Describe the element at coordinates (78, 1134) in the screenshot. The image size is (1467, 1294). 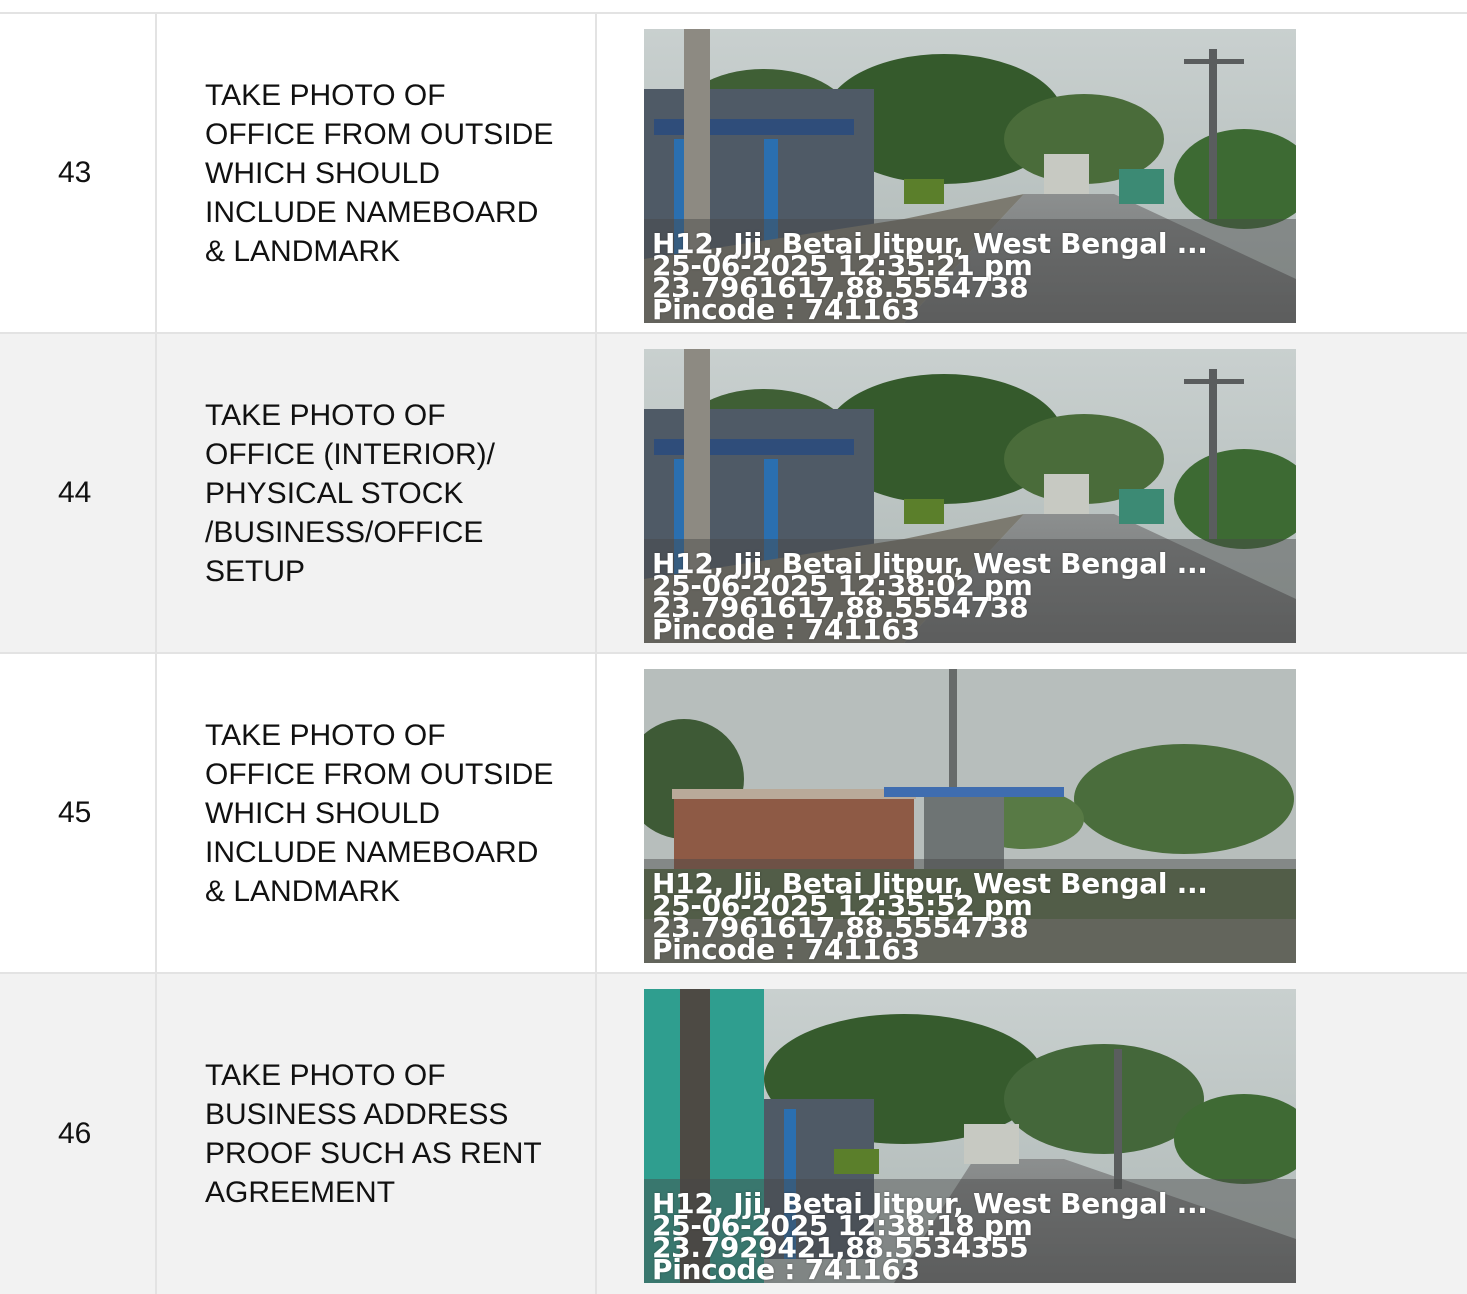
I see `row-number: 46` at that location.